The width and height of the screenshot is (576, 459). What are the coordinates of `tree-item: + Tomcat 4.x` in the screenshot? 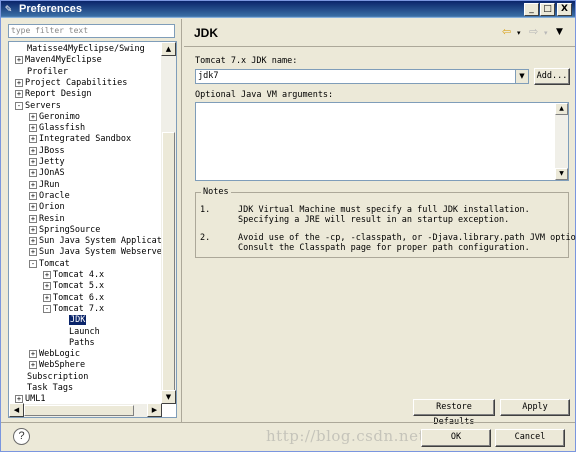 It's located at (73, 275).